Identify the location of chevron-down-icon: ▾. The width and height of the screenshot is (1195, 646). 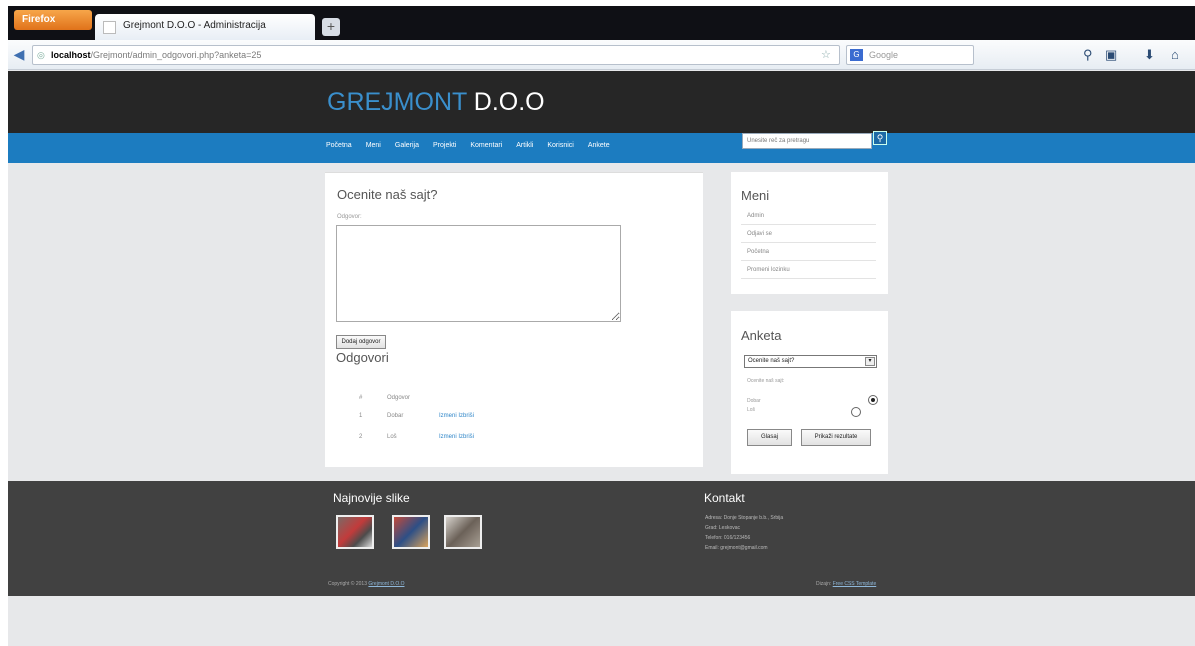
(870, 361).